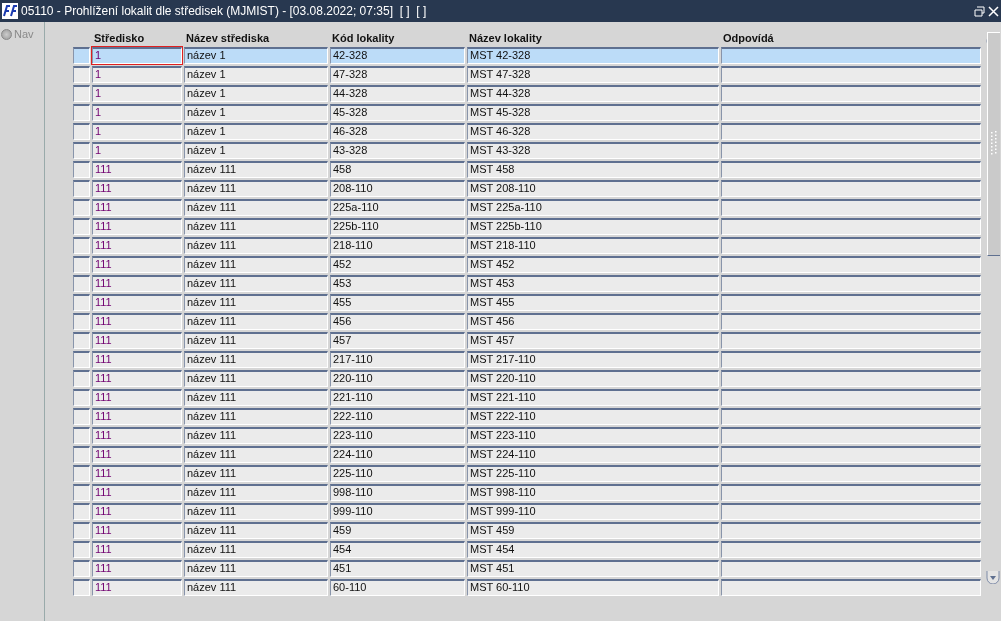  What do you see at coordinates (397, 150) in the screenshot?
I see `table-cell: 43-328` at bounding box center [397, 150].